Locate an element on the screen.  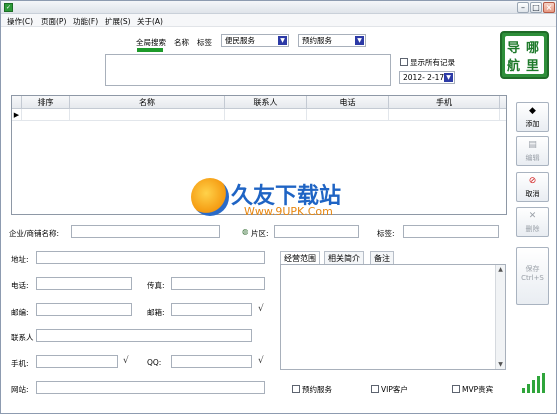
minimize-button: – is located at coordinates (523, 7).